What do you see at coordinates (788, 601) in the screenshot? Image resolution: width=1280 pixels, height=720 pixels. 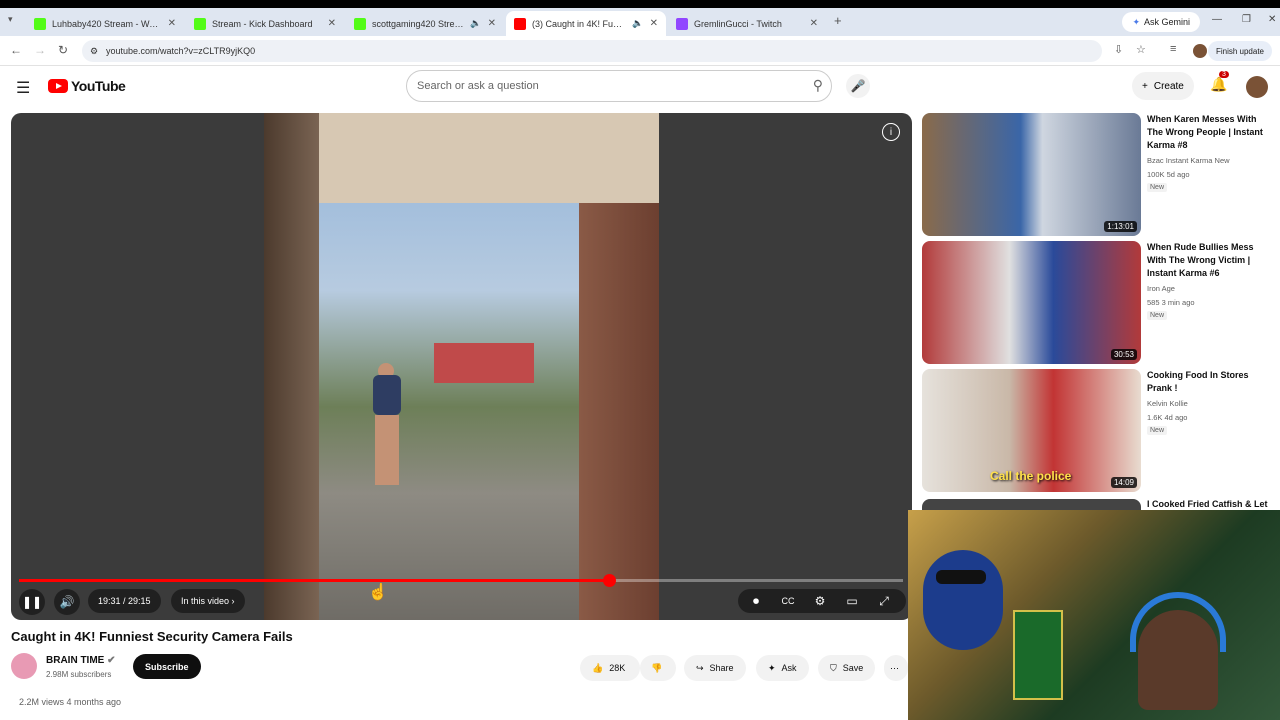 I see `captions-icon: CC` at bounding box center [788, 601].